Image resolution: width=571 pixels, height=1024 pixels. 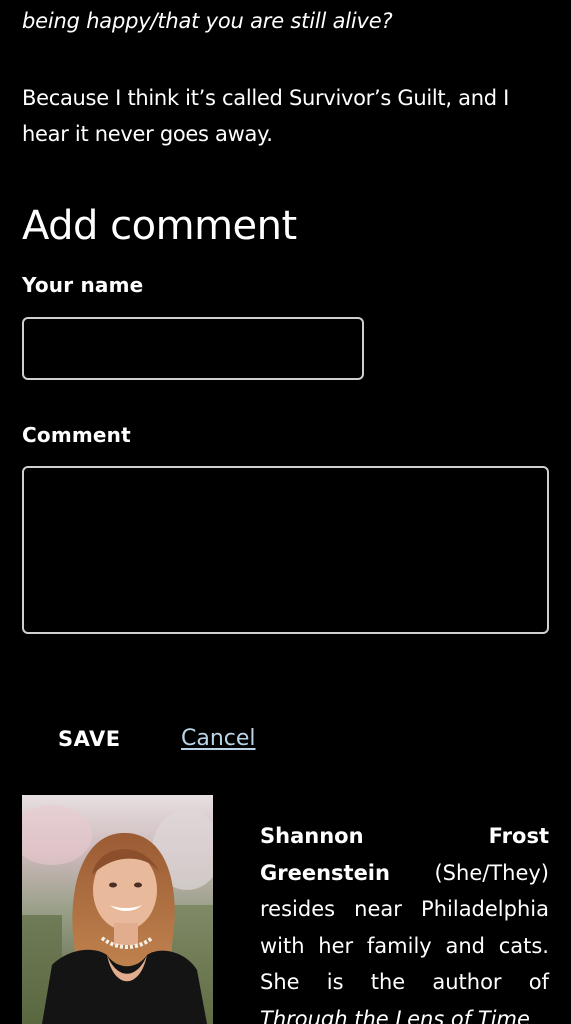 I want to click on author-photo, so click(x=117, y=909).